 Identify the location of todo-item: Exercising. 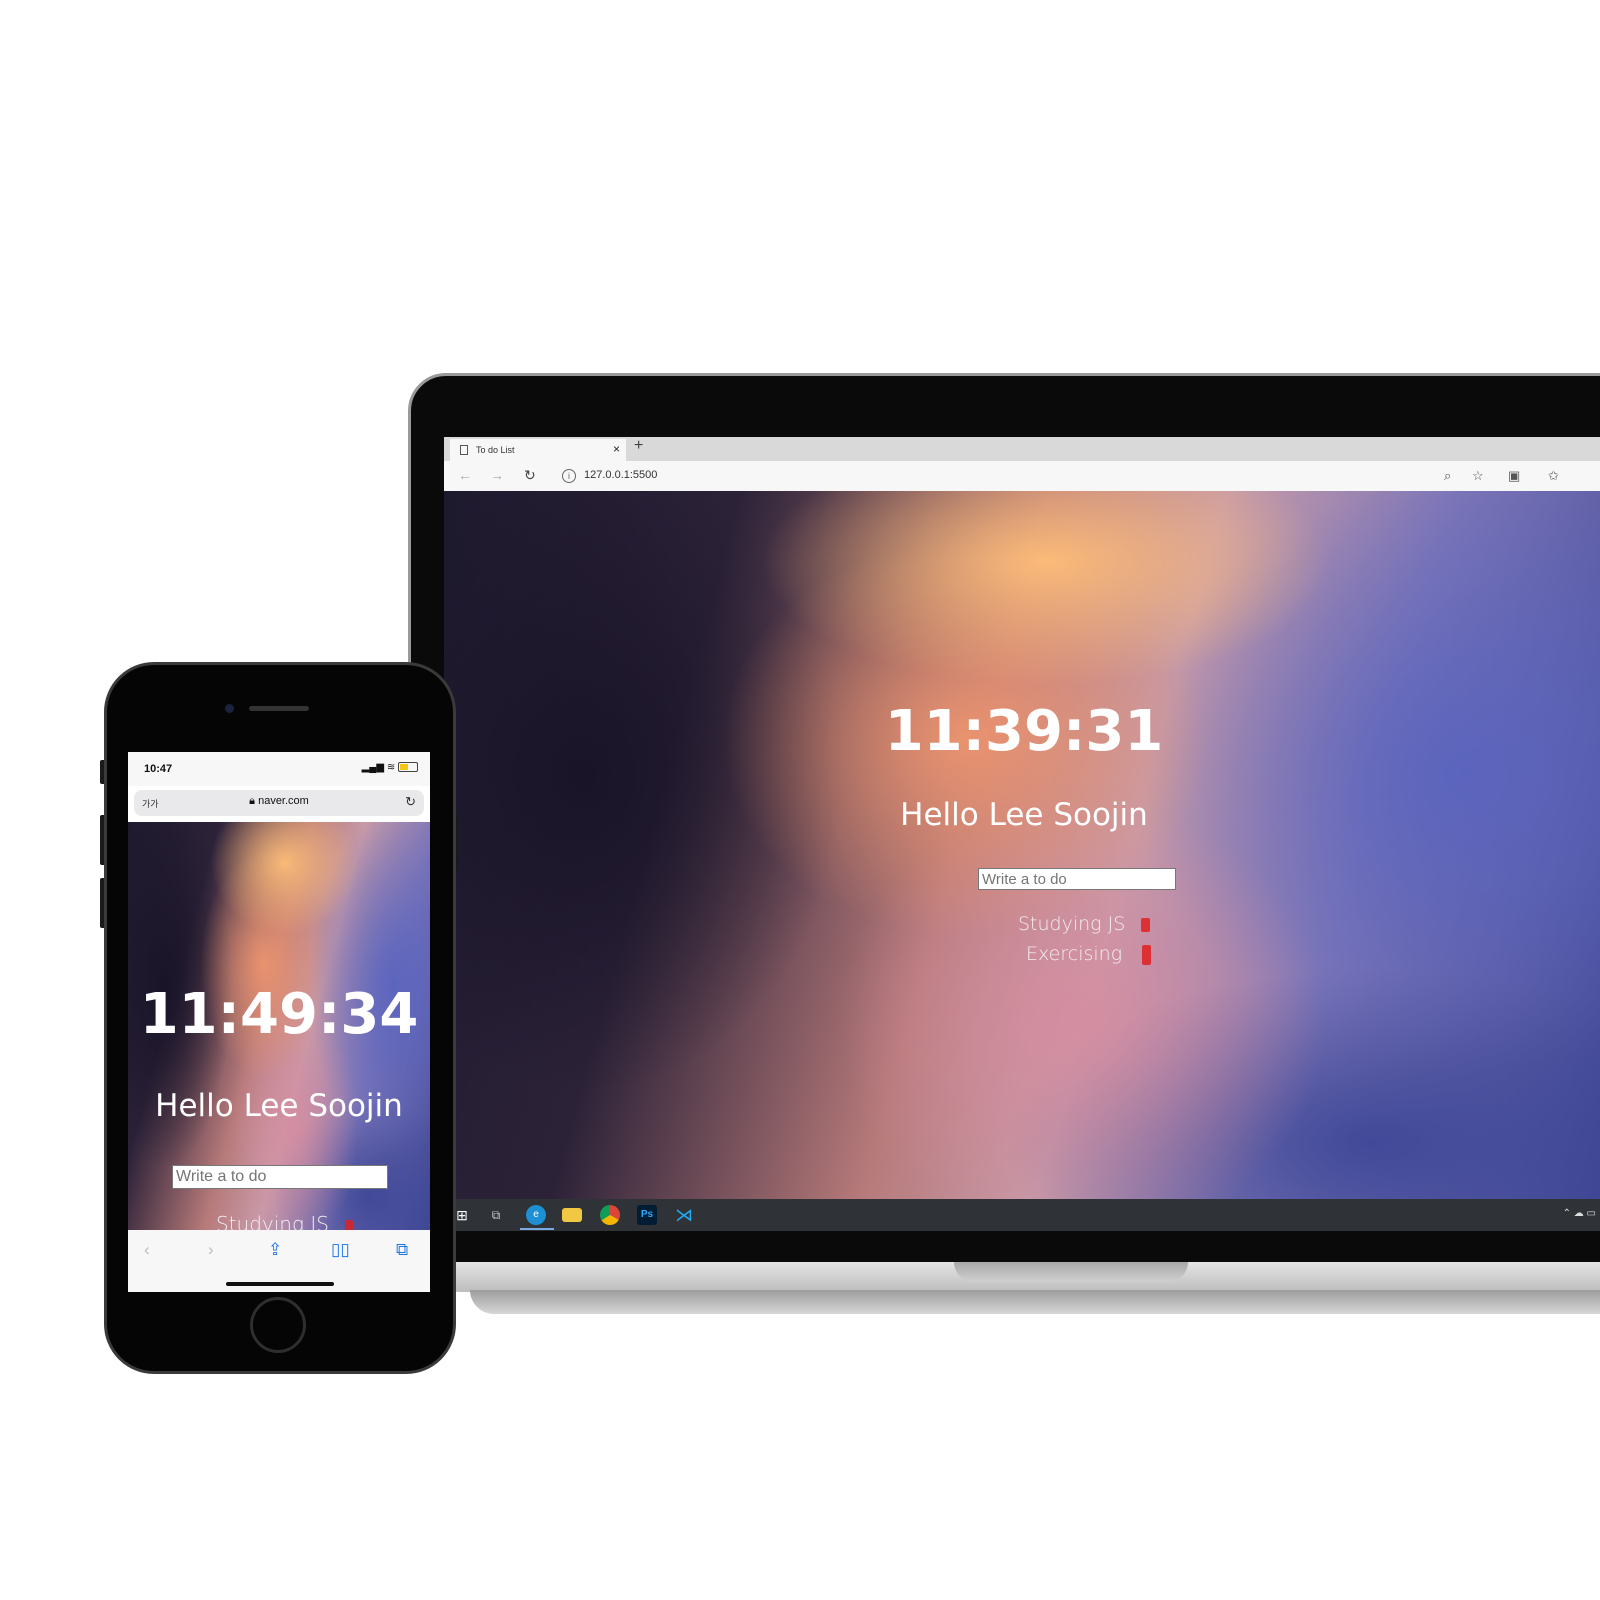
(1089, 954).